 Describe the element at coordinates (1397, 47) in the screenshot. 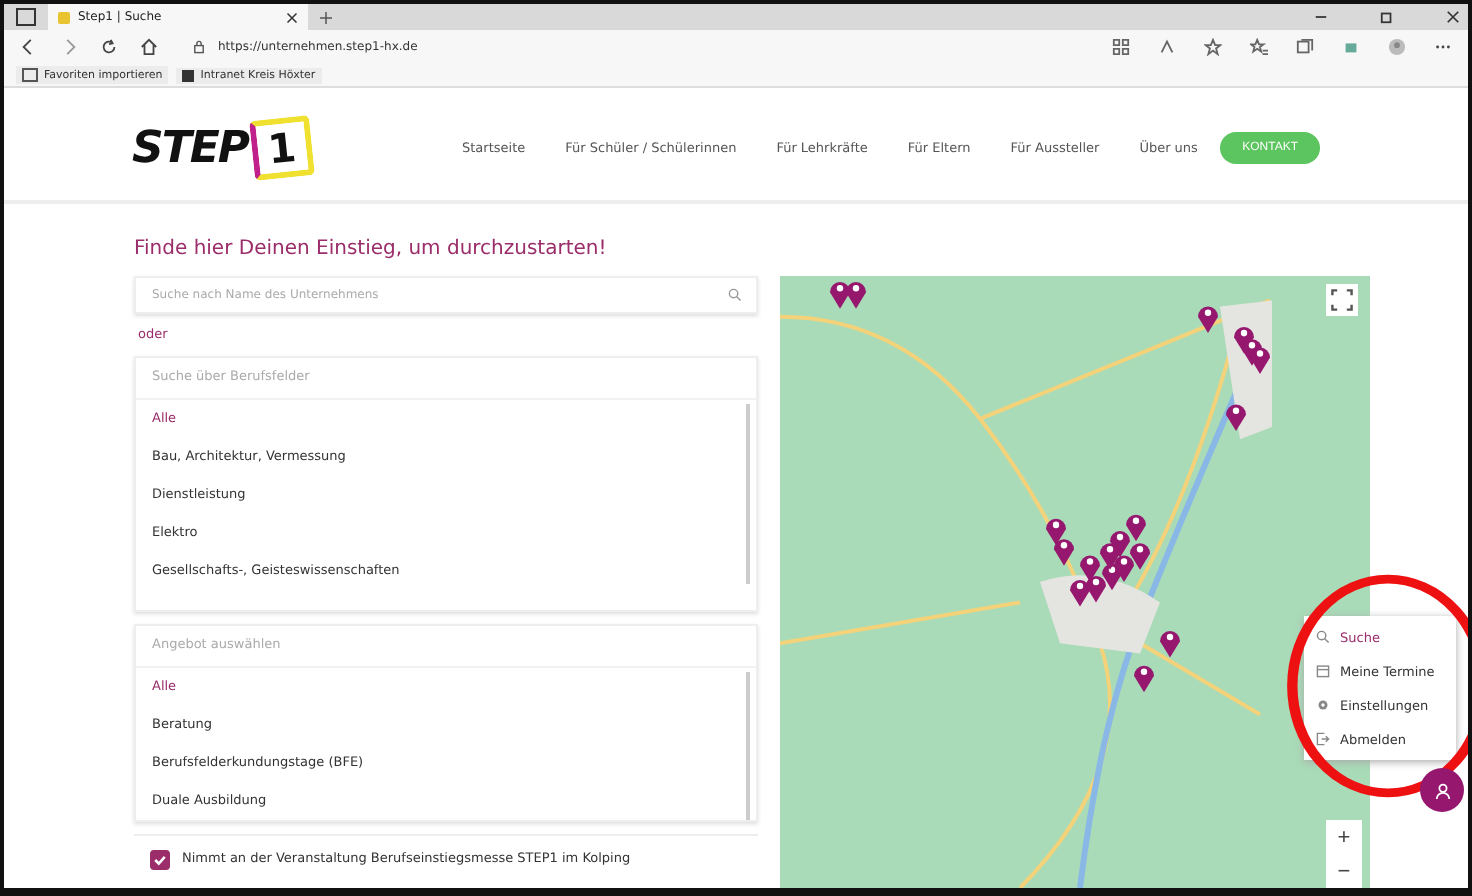

I see `profile-icon` at that location.